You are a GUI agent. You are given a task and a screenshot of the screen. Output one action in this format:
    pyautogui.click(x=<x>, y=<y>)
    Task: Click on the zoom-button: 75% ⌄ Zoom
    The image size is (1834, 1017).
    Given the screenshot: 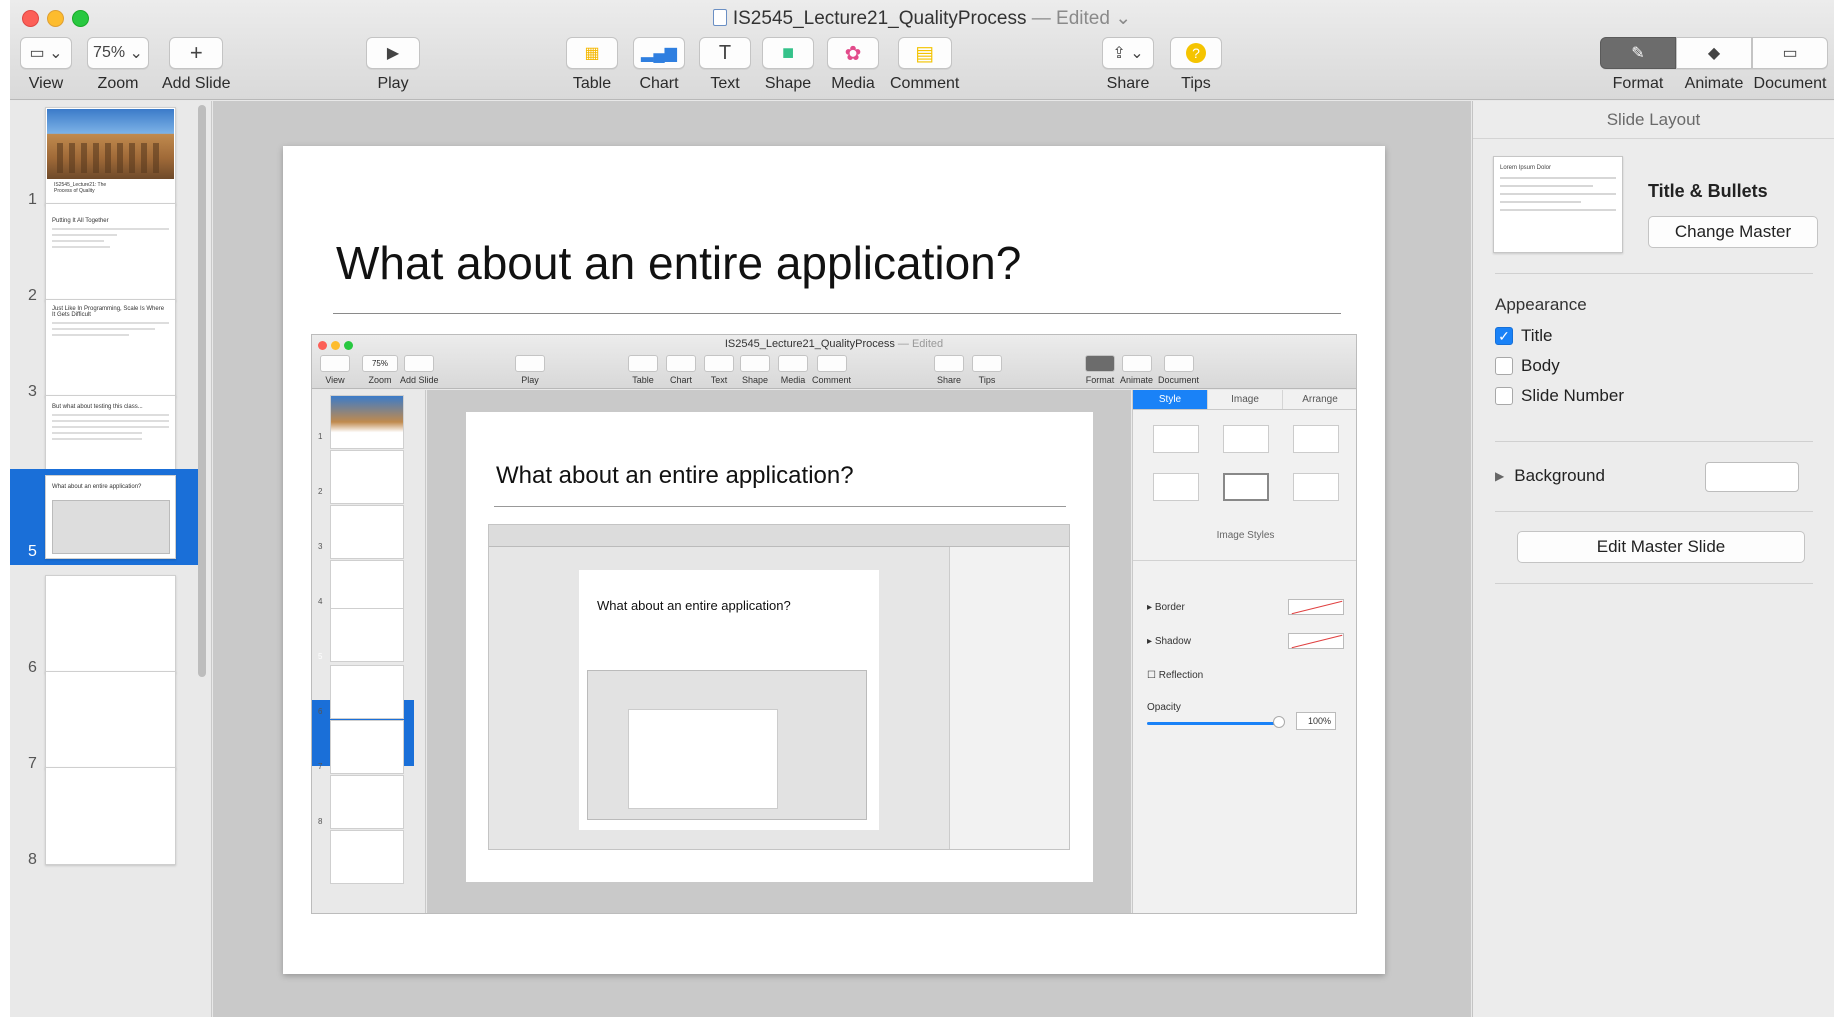 What is the action you would take?
    pyautogui.click(x=118, y=65)
    